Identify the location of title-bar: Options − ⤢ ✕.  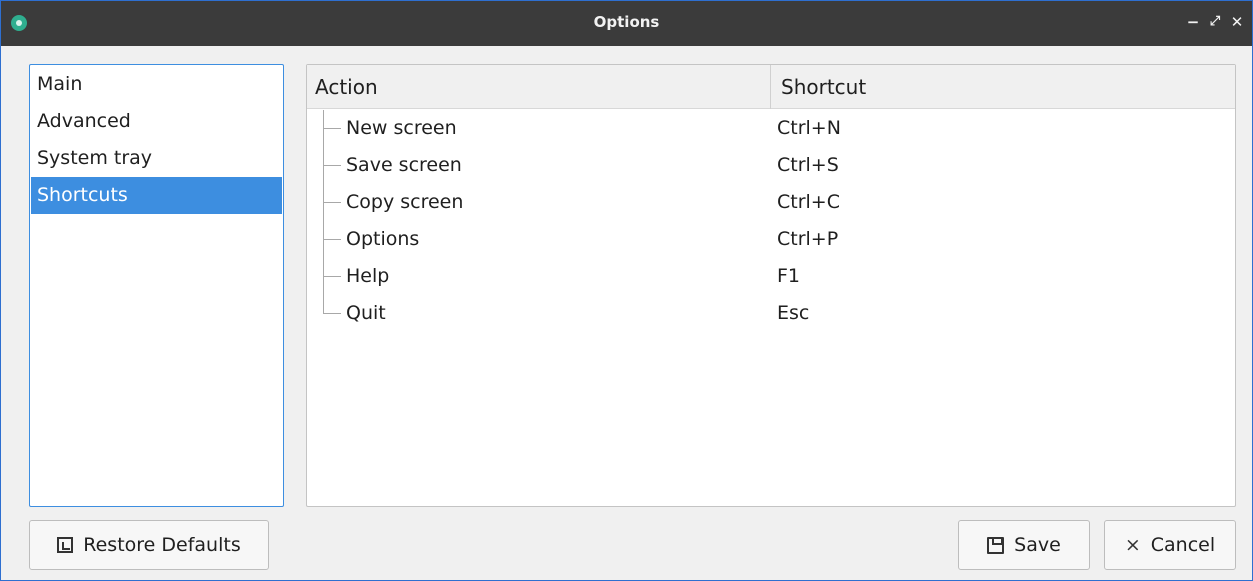
(626, 23).